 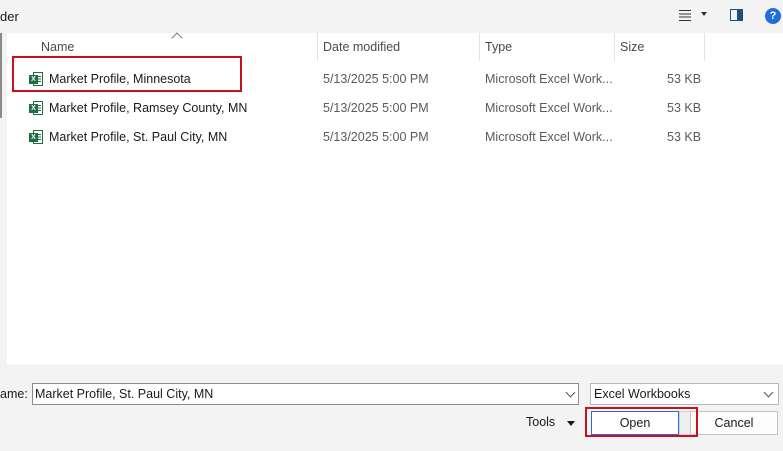 I want to click on caret-down-icon, so click(x=571, y=423).